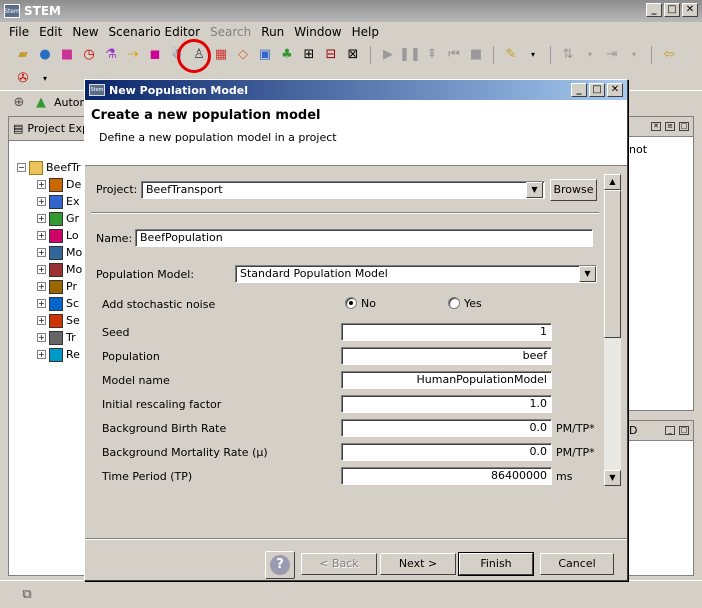 The height and width of the screenshot is (608, 702). What do you see at coordinates (23, 55) in the screenshot?
I see `open-folder-icon: ▰` at bounding box center [23, 55].